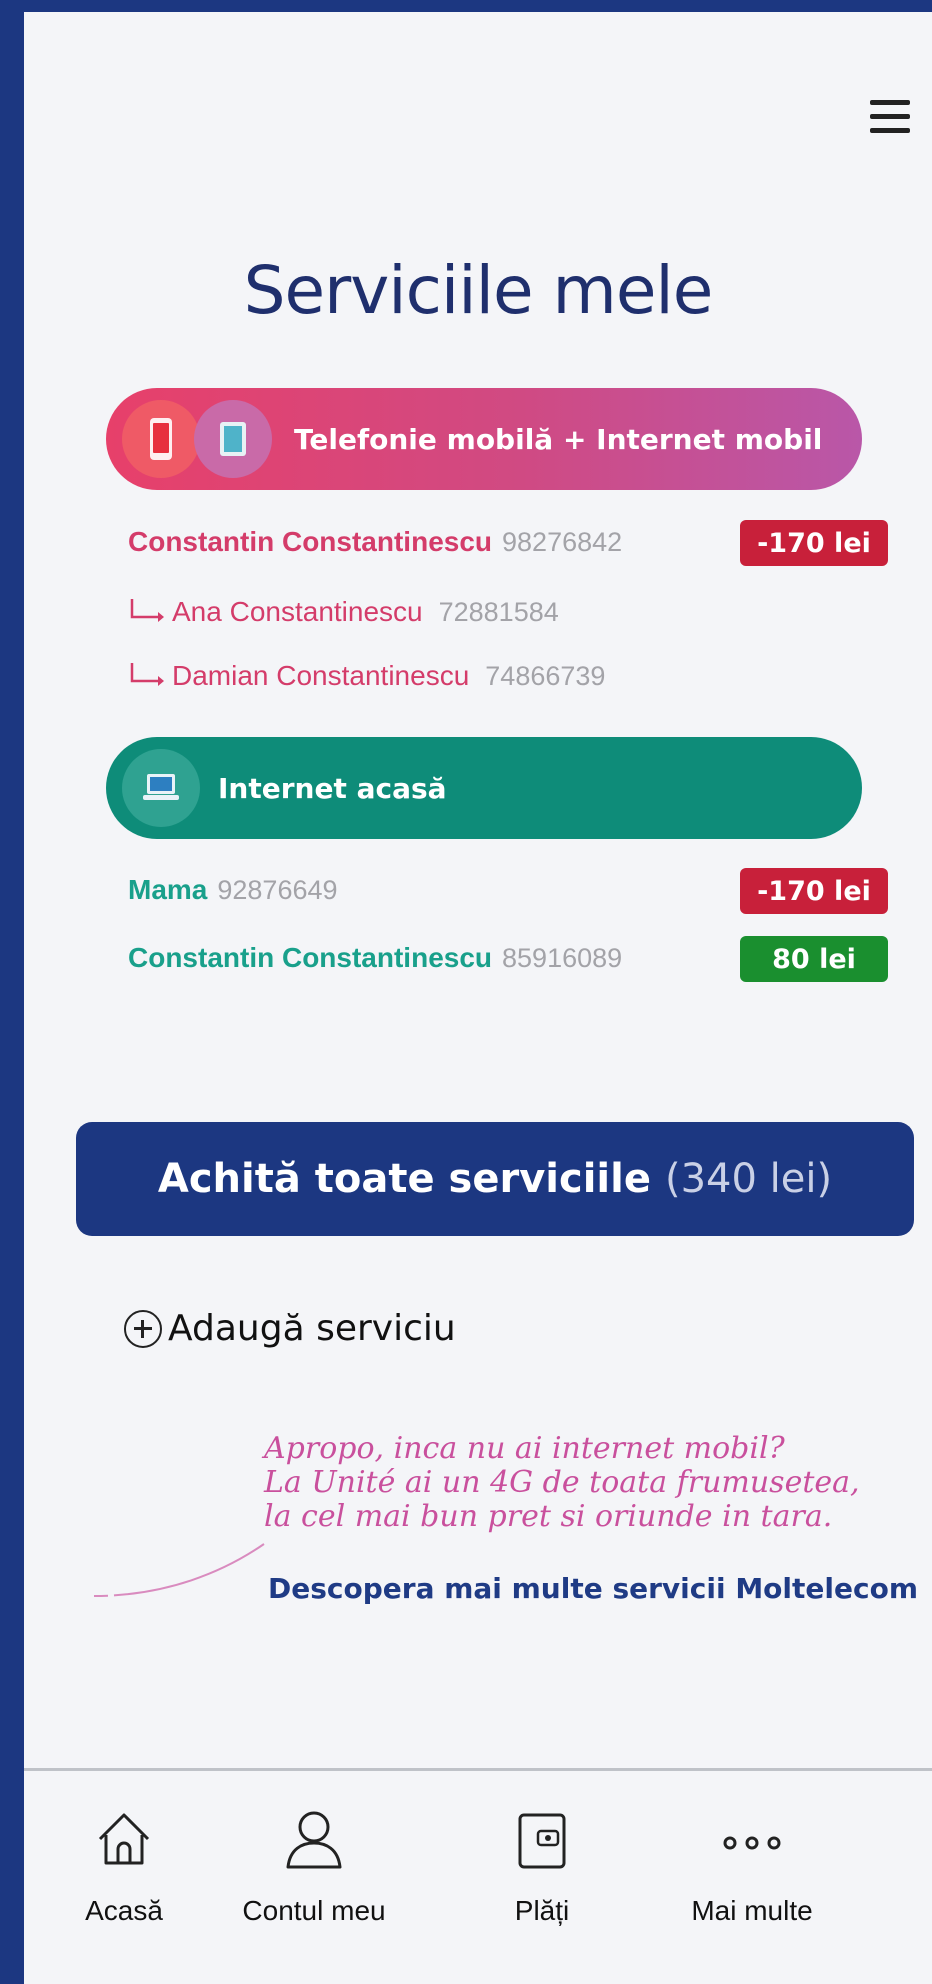  I want to click on pay-all-amount: (340 lei), so click(748, 1179).